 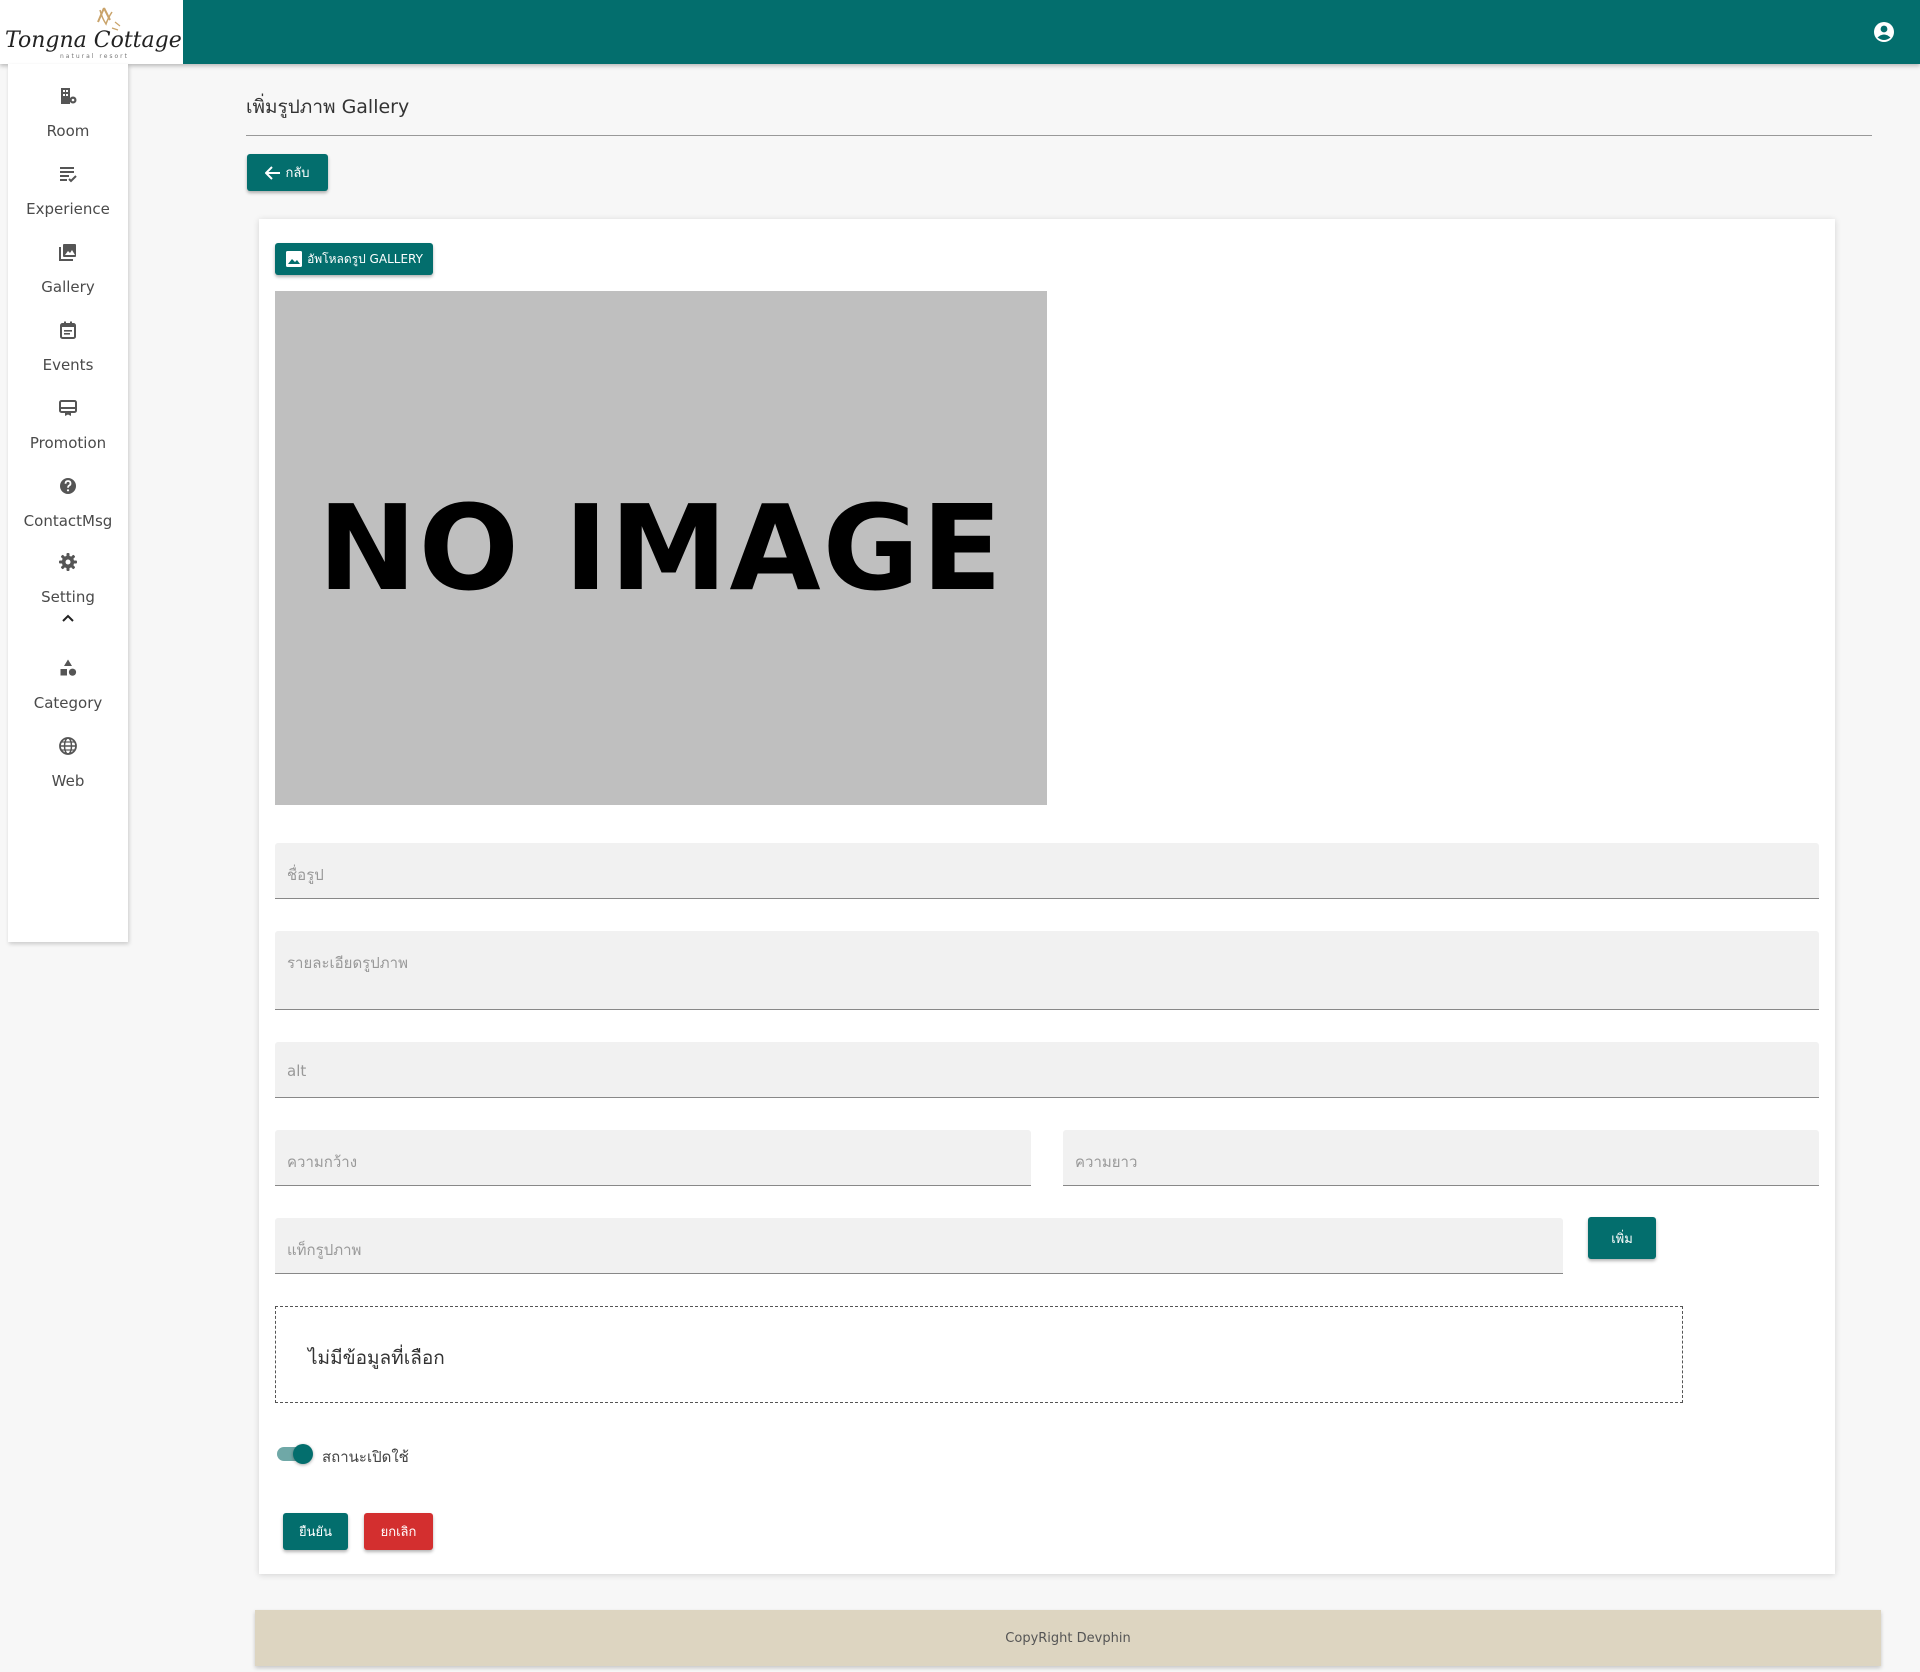 I want to click on sidebar-item-label: Events, so click(x=68, y=365).